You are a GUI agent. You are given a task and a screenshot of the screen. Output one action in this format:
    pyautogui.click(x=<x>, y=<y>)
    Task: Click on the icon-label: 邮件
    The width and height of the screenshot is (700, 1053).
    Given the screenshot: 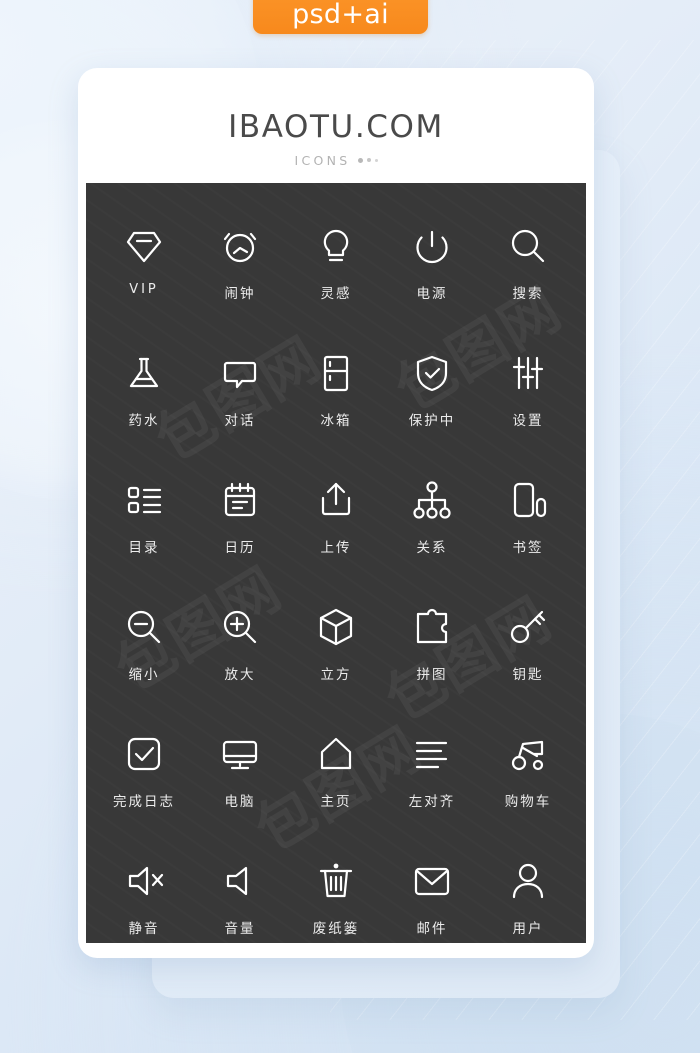 What is the action you would take?
    pyautogui.click(x=432, y=929)
    